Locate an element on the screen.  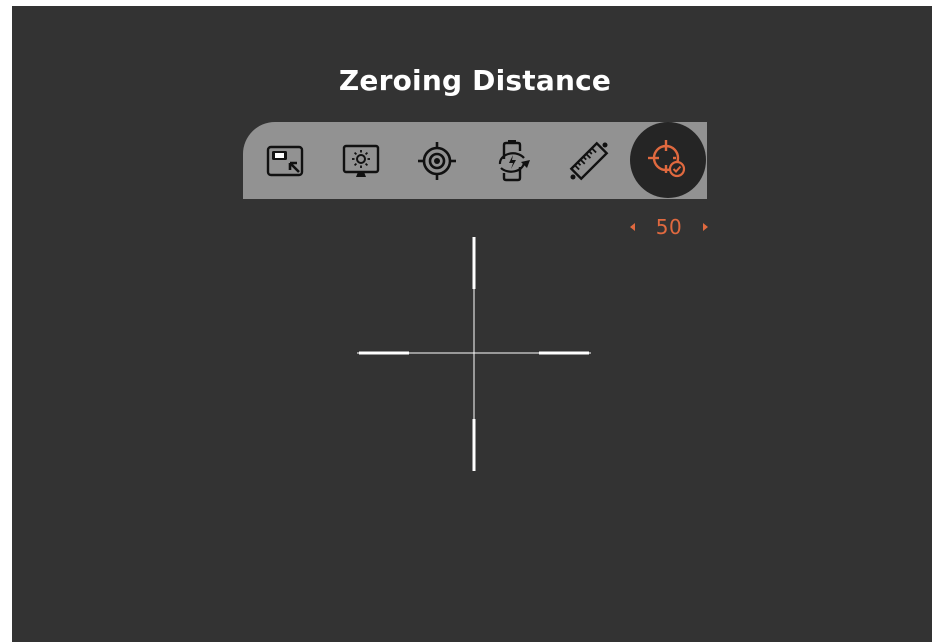
page-title: Zeroing Distance is located at coordinates (475, 80).